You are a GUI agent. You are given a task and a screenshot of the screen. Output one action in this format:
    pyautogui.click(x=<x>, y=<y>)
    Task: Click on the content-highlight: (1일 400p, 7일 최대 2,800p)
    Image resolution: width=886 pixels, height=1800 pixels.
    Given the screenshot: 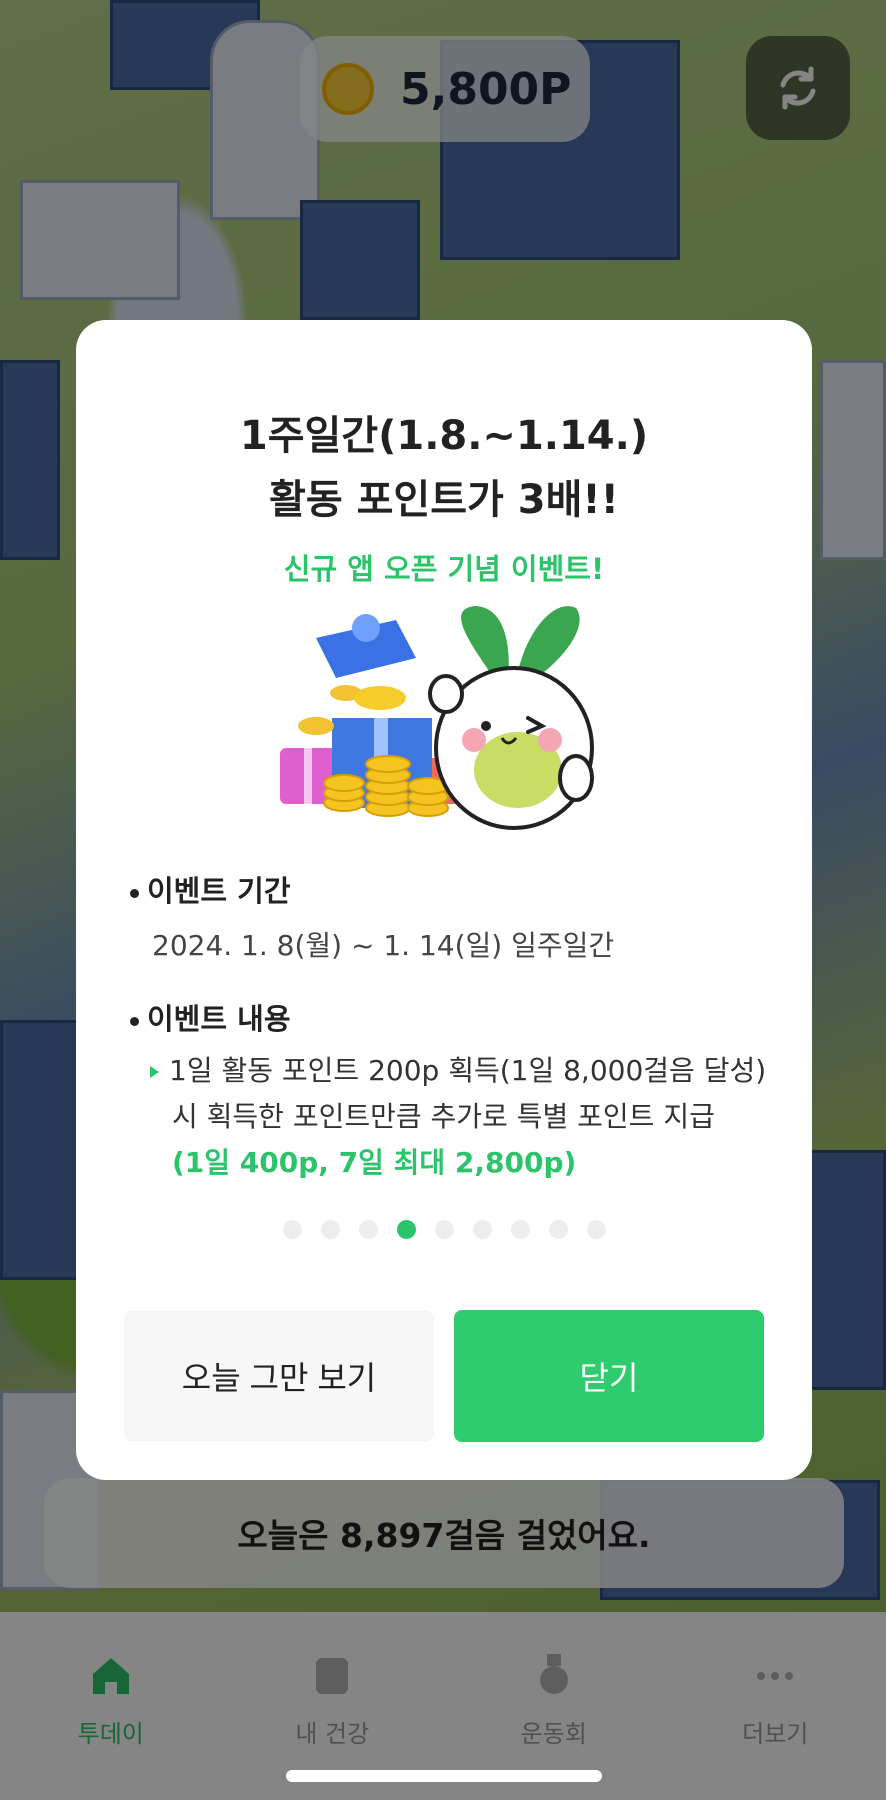 What is the action you would take?
    pyautogui.click(x=374, y=1162)
    